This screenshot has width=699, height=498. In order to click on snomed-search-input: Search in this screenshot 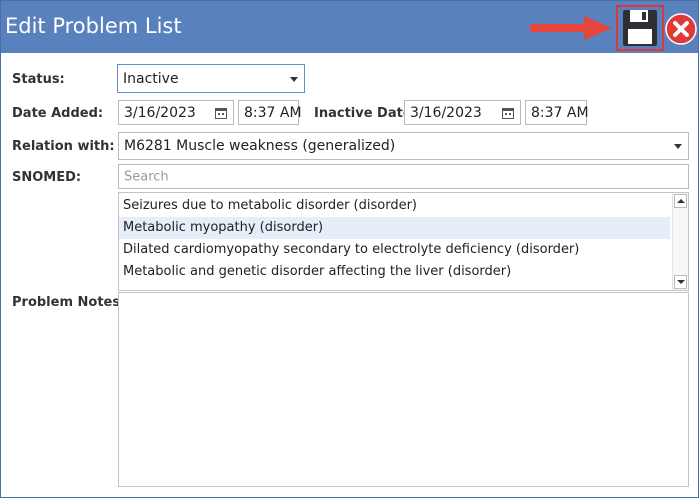, I will do `click(403, 176)`.